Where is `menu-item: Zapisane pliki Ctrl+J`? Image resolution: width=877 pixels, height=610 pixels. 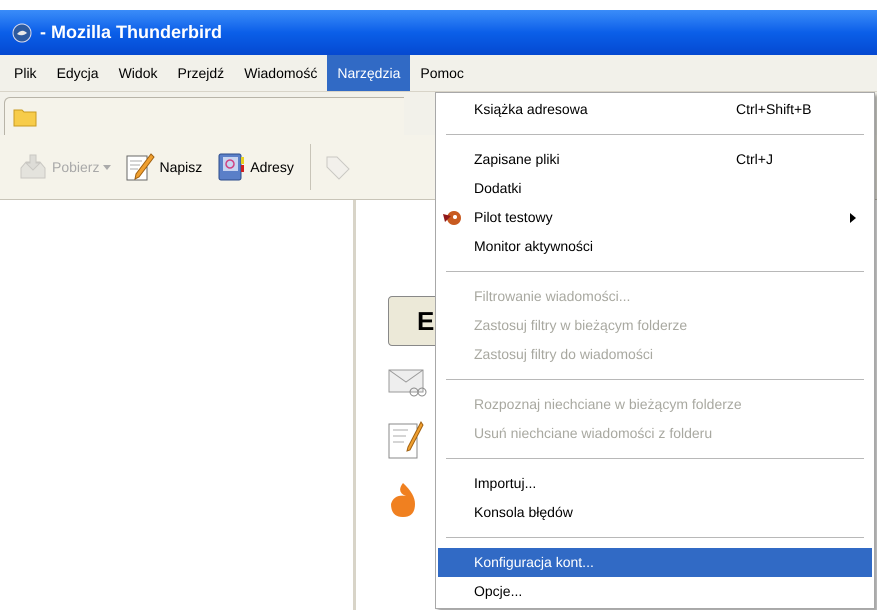
menu-item: Zapisane pliki Ctrl+J is located at coordinates (655, 159).